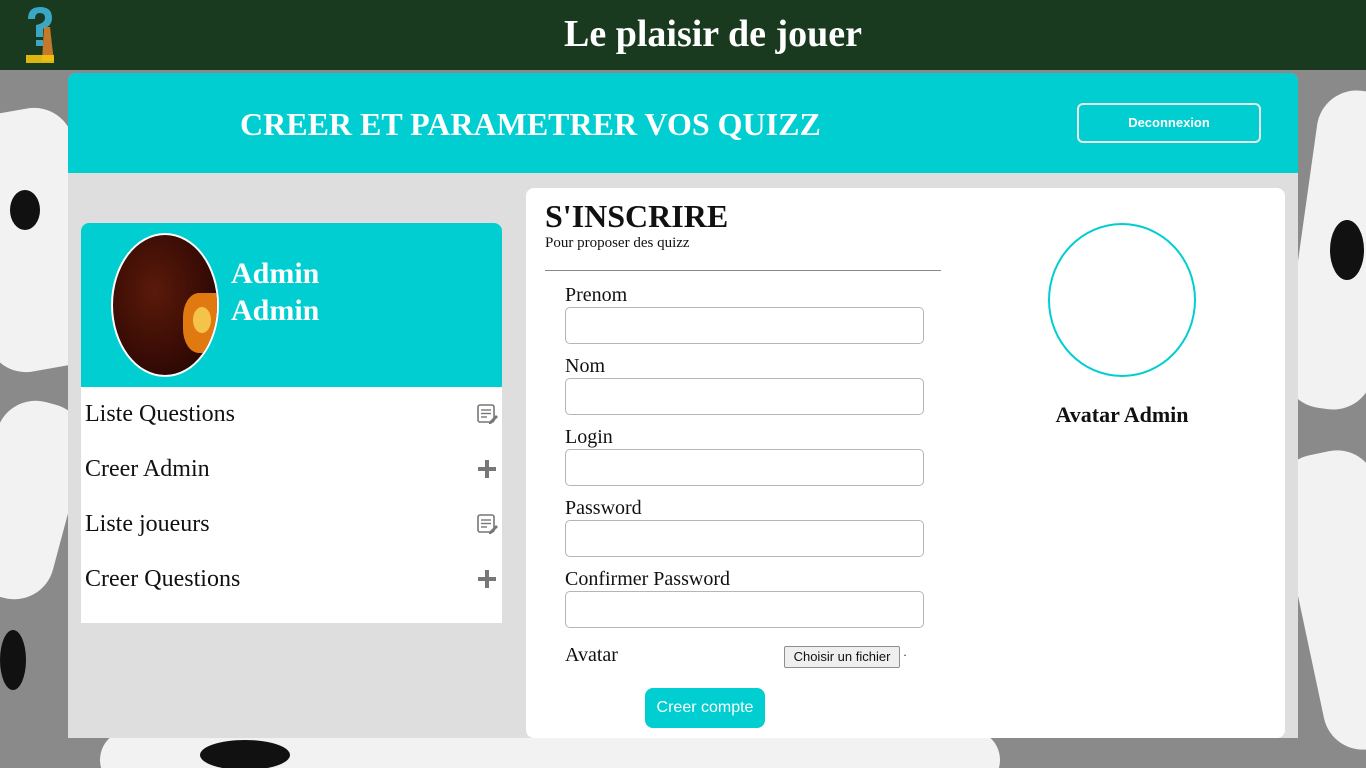  What do you see at coordinates (647, 579) in the screenshot?
I see `confirm-password-label: Confirmer Password` at bounding box center [647, 579].